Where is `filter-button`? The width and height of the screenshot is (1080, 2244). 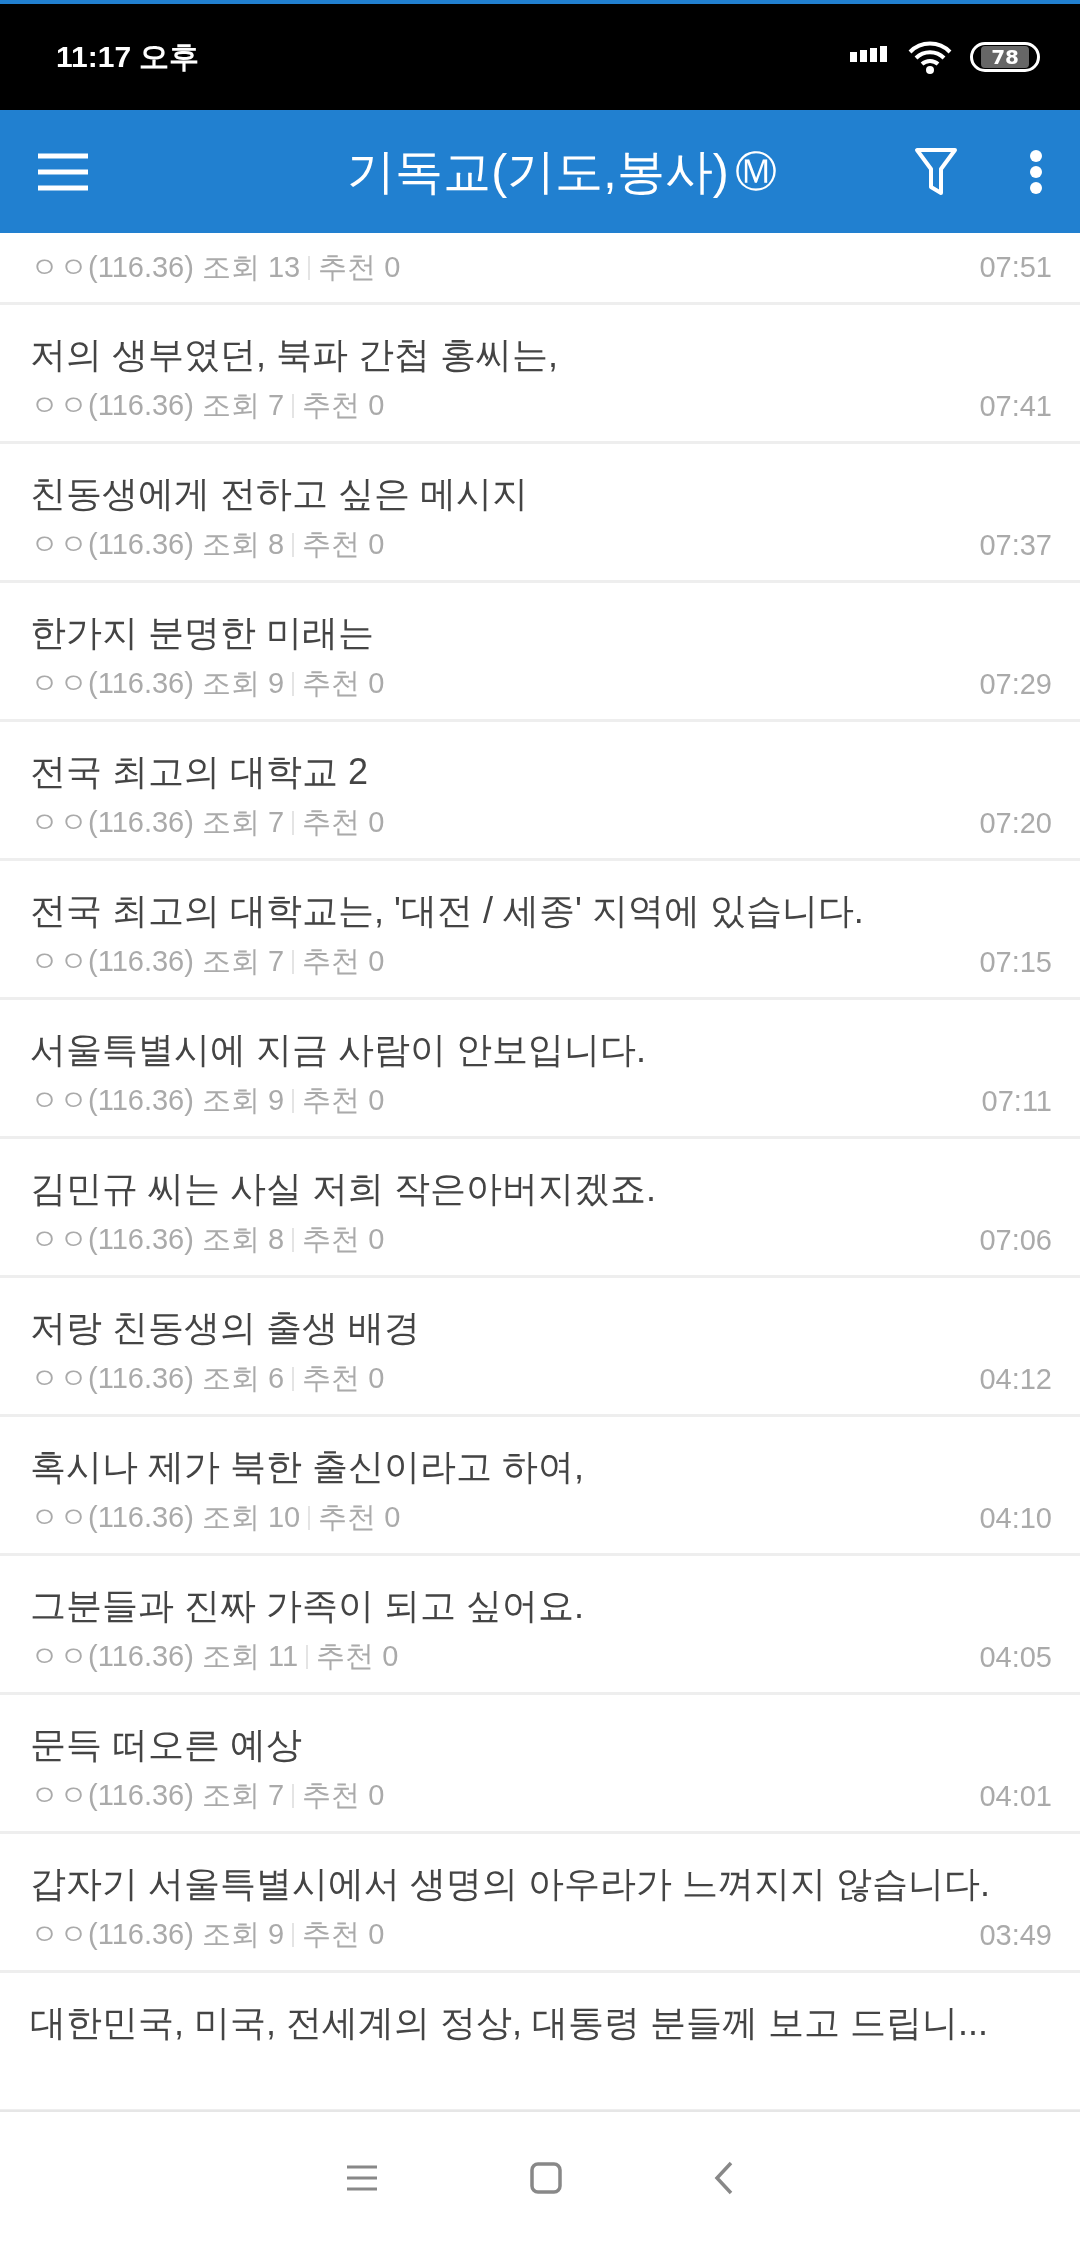 filter-button is located at coordinates (936, 171).